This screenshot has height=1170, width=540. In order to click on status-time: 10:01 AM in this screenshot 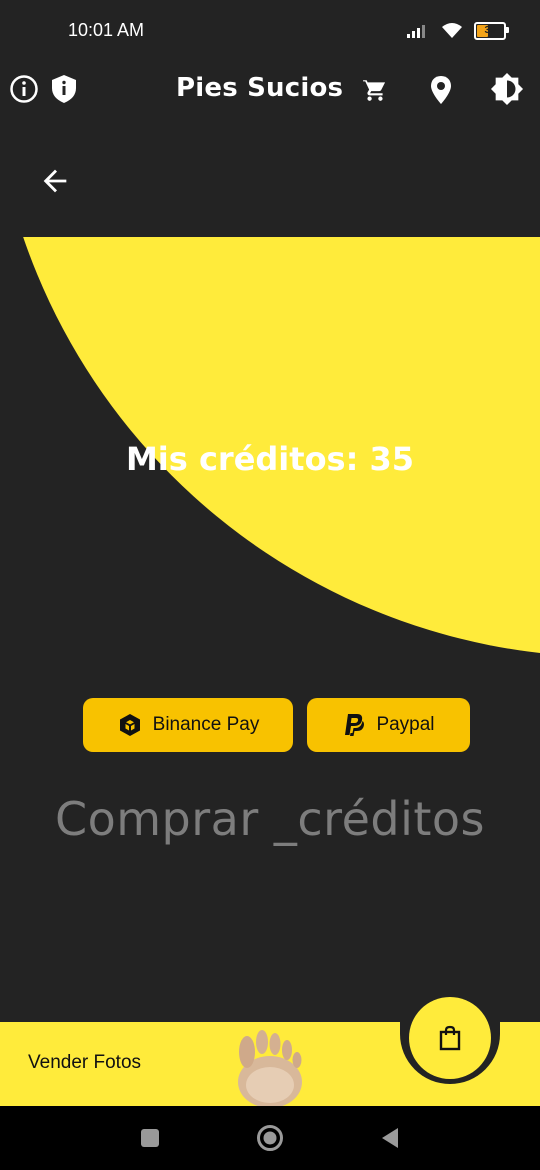, I will do `click(106, 30)`.